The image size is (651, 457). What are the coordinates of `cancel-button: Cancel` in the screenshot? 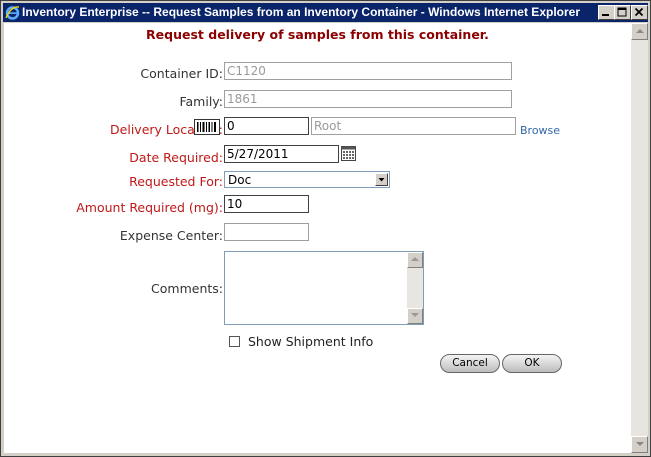 It's located at (470, 363).